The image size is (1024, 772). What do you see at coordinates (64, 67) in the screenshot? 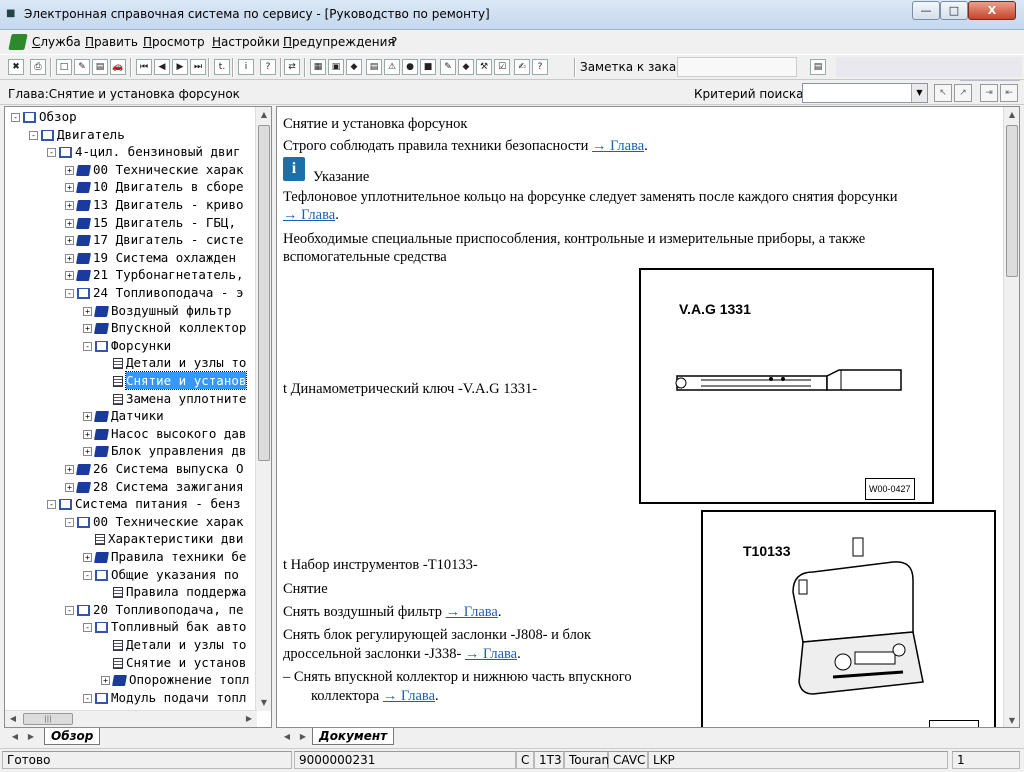
I see `new-icon: □` at bounding box center [64, 67].